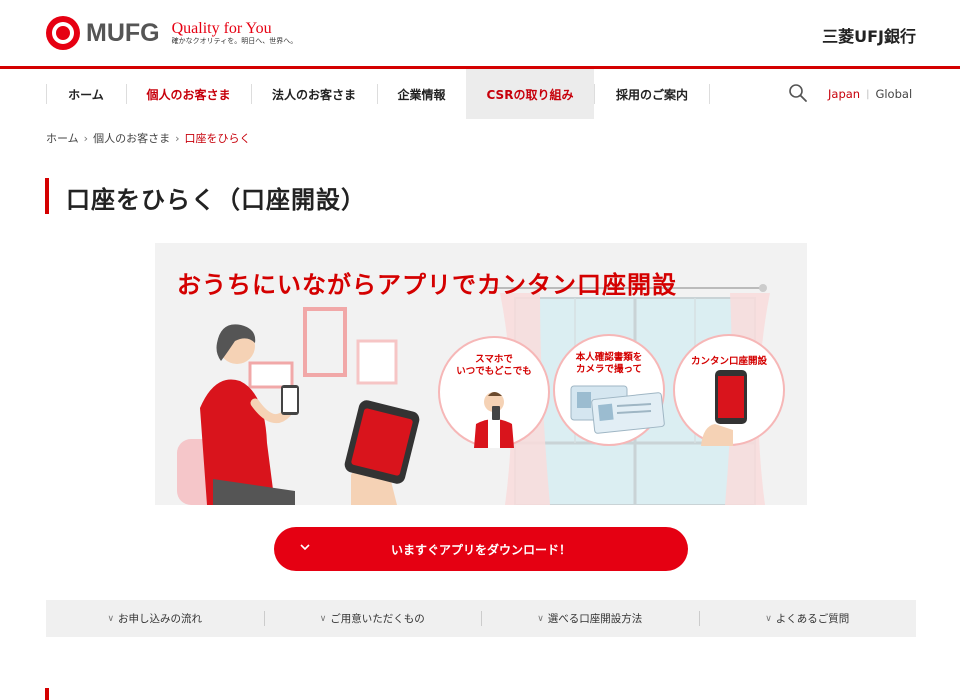  I want to click on anchor-required-items: ∨ ご用意いただくもの, so click(372, 618).